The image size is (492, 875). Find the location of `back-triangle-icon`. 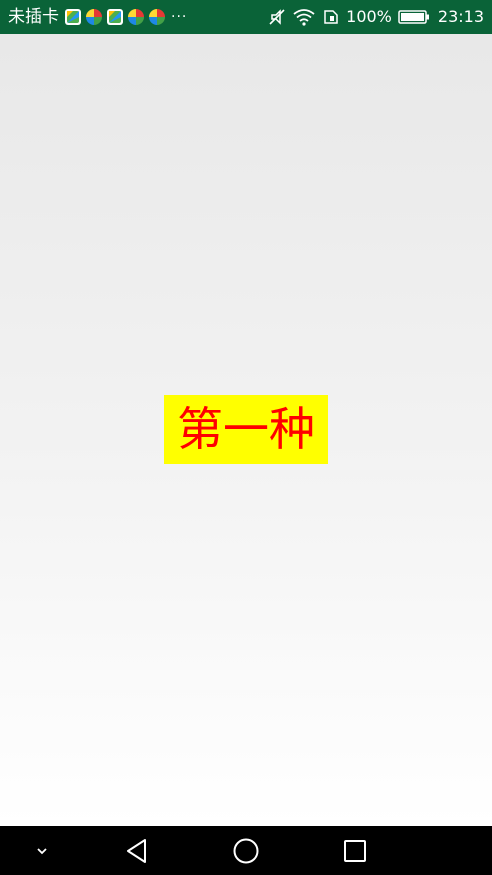

back-triangle-icon is located at coordinates (137, 851).